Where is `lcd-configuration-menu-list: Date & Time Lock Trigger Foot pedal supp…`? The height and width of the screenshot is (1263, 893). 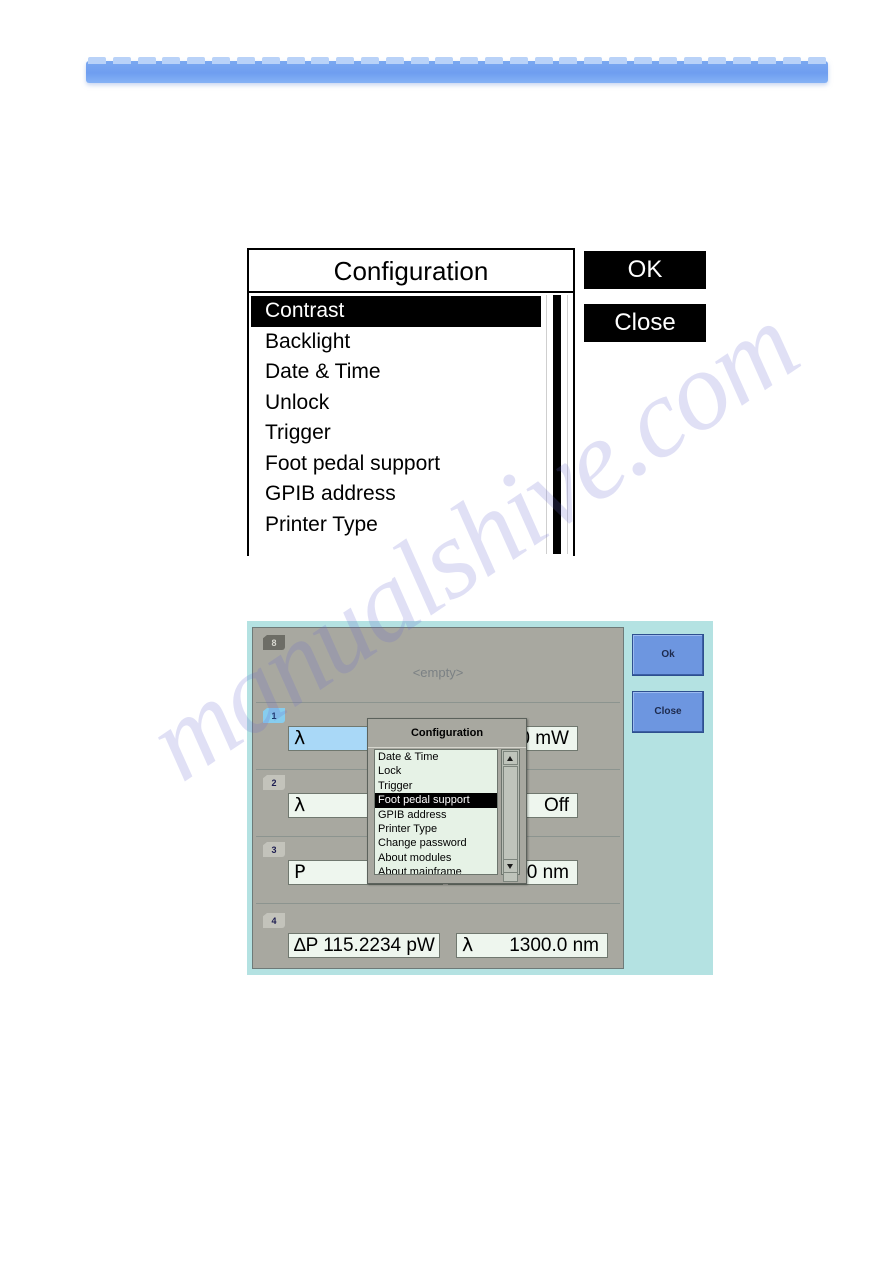 lcd-configuration-menu-list: Date & Time Lock Trigger Foot pedal supp… is located at coordinates (436, 812).